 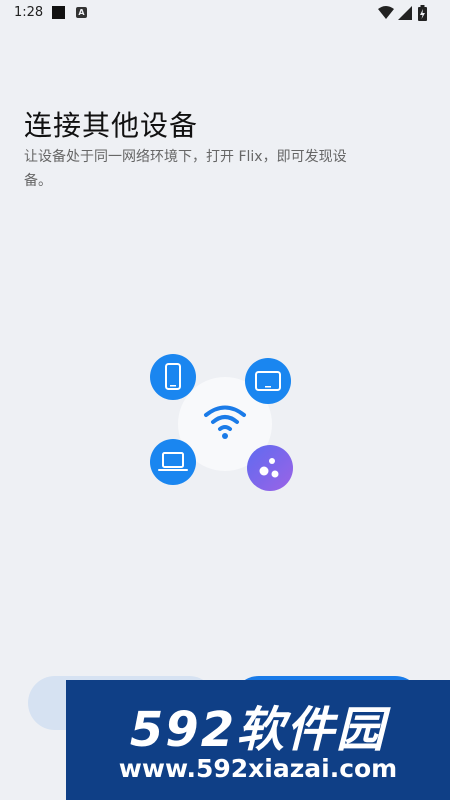 I want to click on laptop-device, so click(x=173, y=462).